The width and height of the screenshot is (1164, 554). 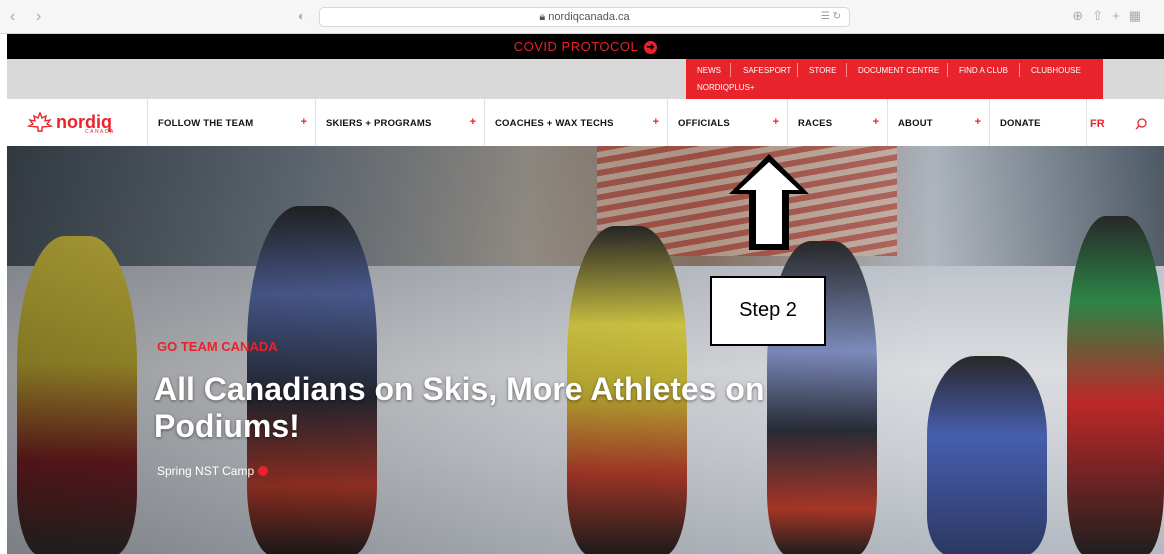 I want to click on nav-label: ABOUT, so click(x=915, y=123).